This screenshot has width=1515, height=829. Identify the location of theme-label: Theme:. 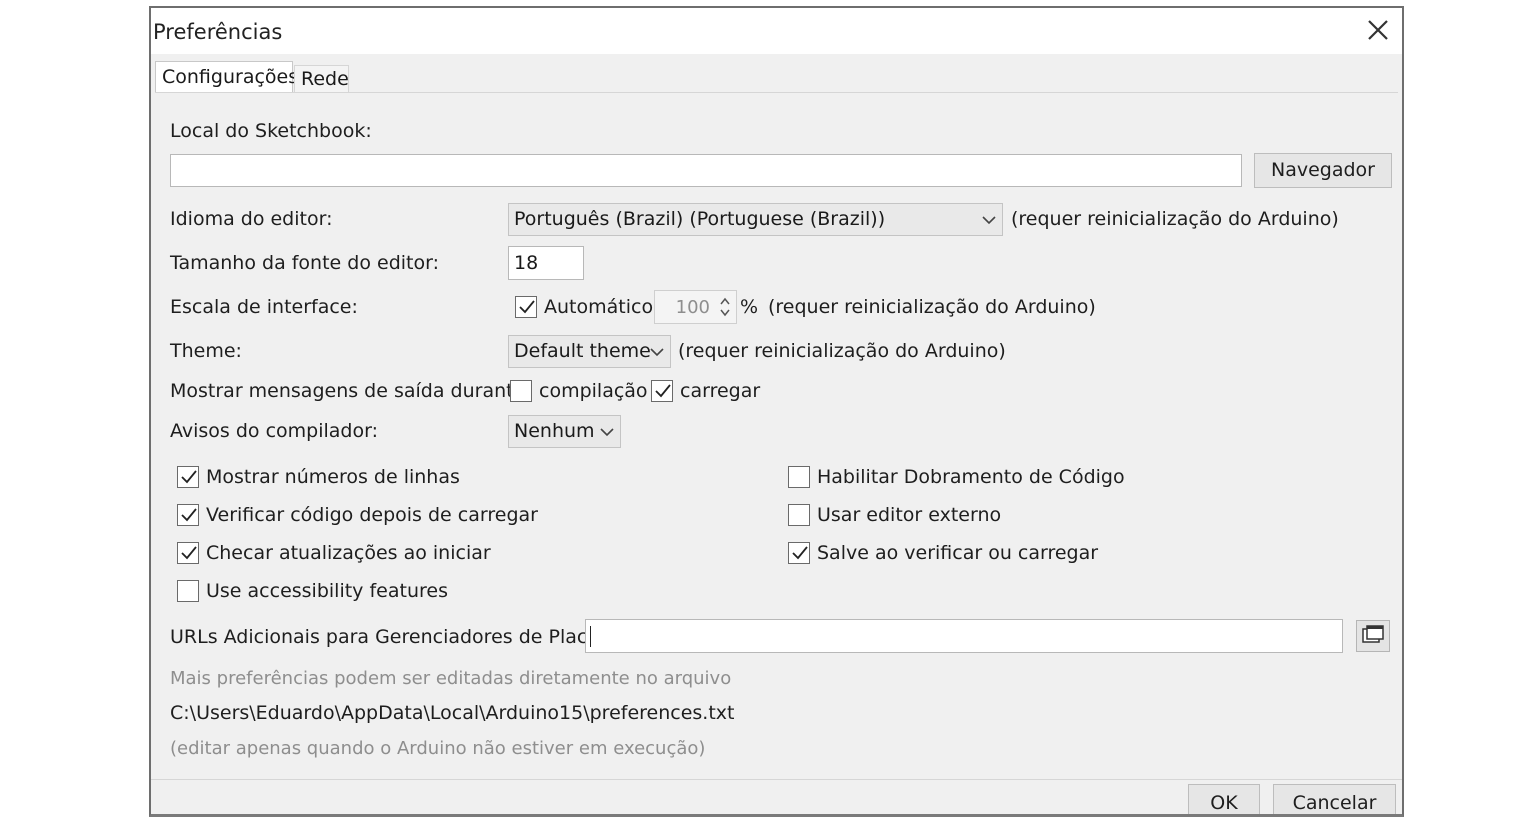
(206, 351).